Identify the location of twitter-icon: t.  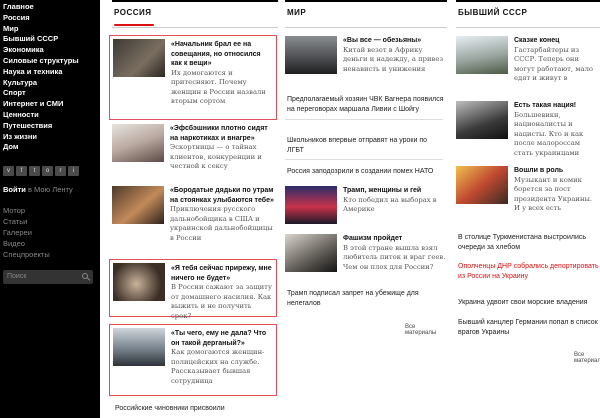
(34, 171).